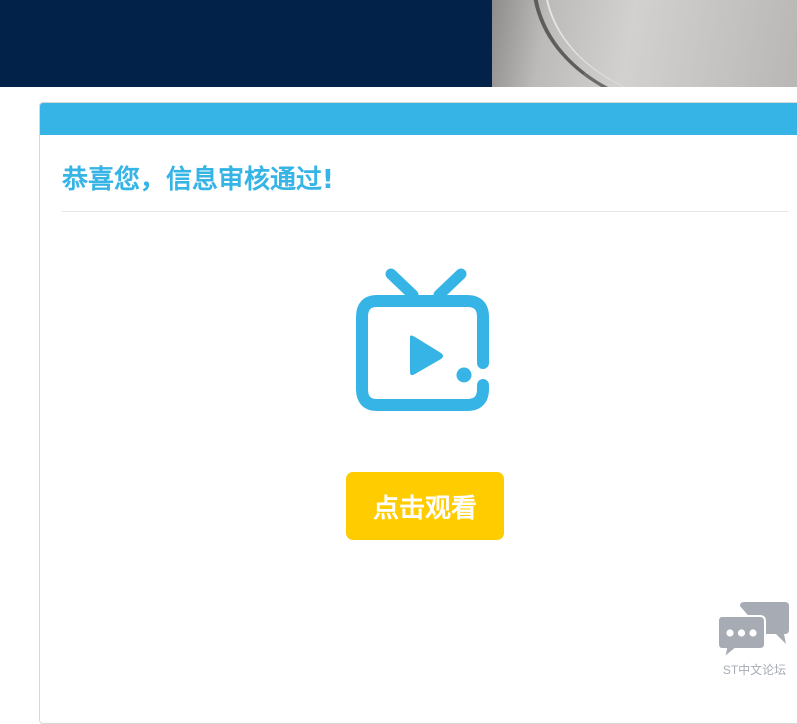 The image size is (797, 724). What do you see at coordinates (198, 180) in the screenshot?
I see `success-title: 恭喜您，信息审核通过!` at bounding box center [198, 180].